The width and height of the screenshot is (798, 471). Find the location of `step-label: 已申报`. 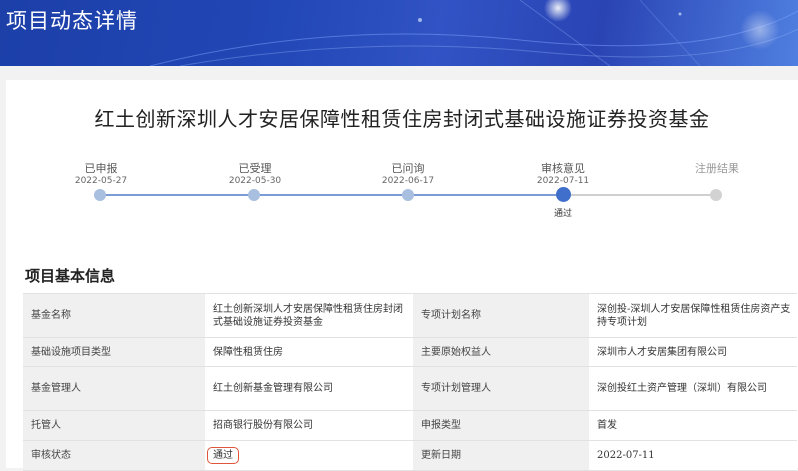

step-label: 已申报 is located at coordinates (101, 168).